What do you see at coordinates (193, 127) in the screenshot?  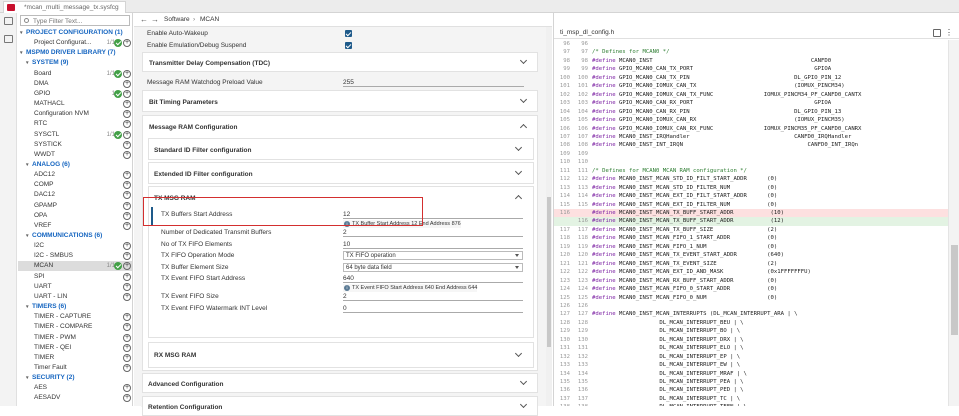 I see `message-ram-title: Message RAM Configuration` at bounding box center [193, 127].